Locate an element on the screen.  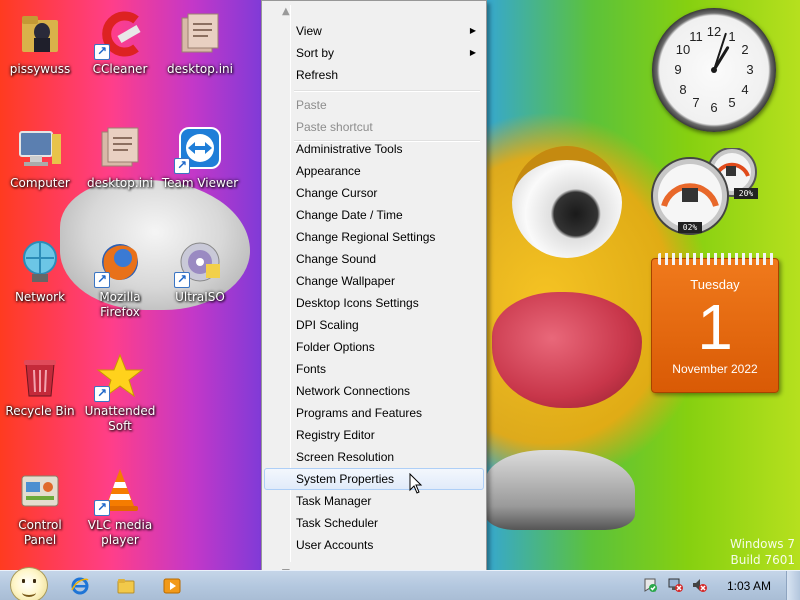
desktop-icon-desktop-ini: desktop.ini is located at coordinates (200, 43).